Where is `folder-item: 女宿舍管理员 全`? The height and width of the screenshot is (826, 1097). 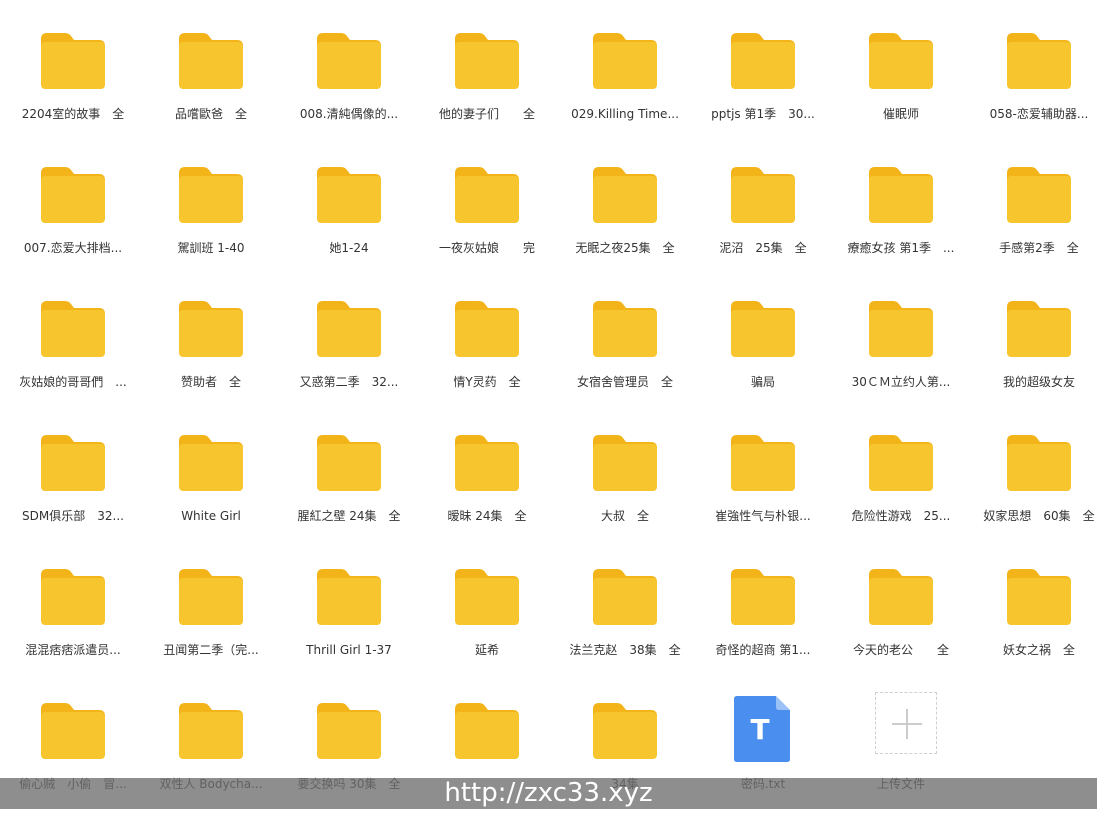 folder-item: 女宿舍管理员 全 is located at coordinates (625, 357).